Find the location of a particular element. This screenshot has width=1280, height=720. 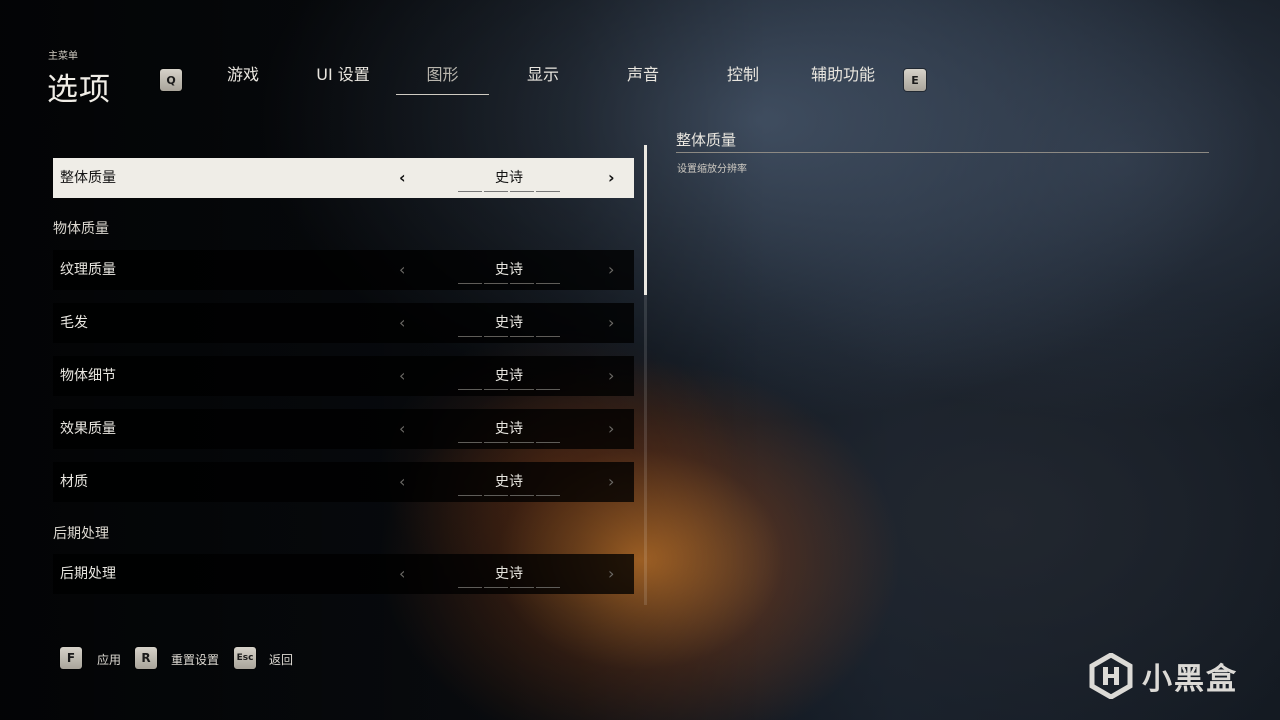

tab-accessibility: 辅助功能 is located at coordinates (843, 75).